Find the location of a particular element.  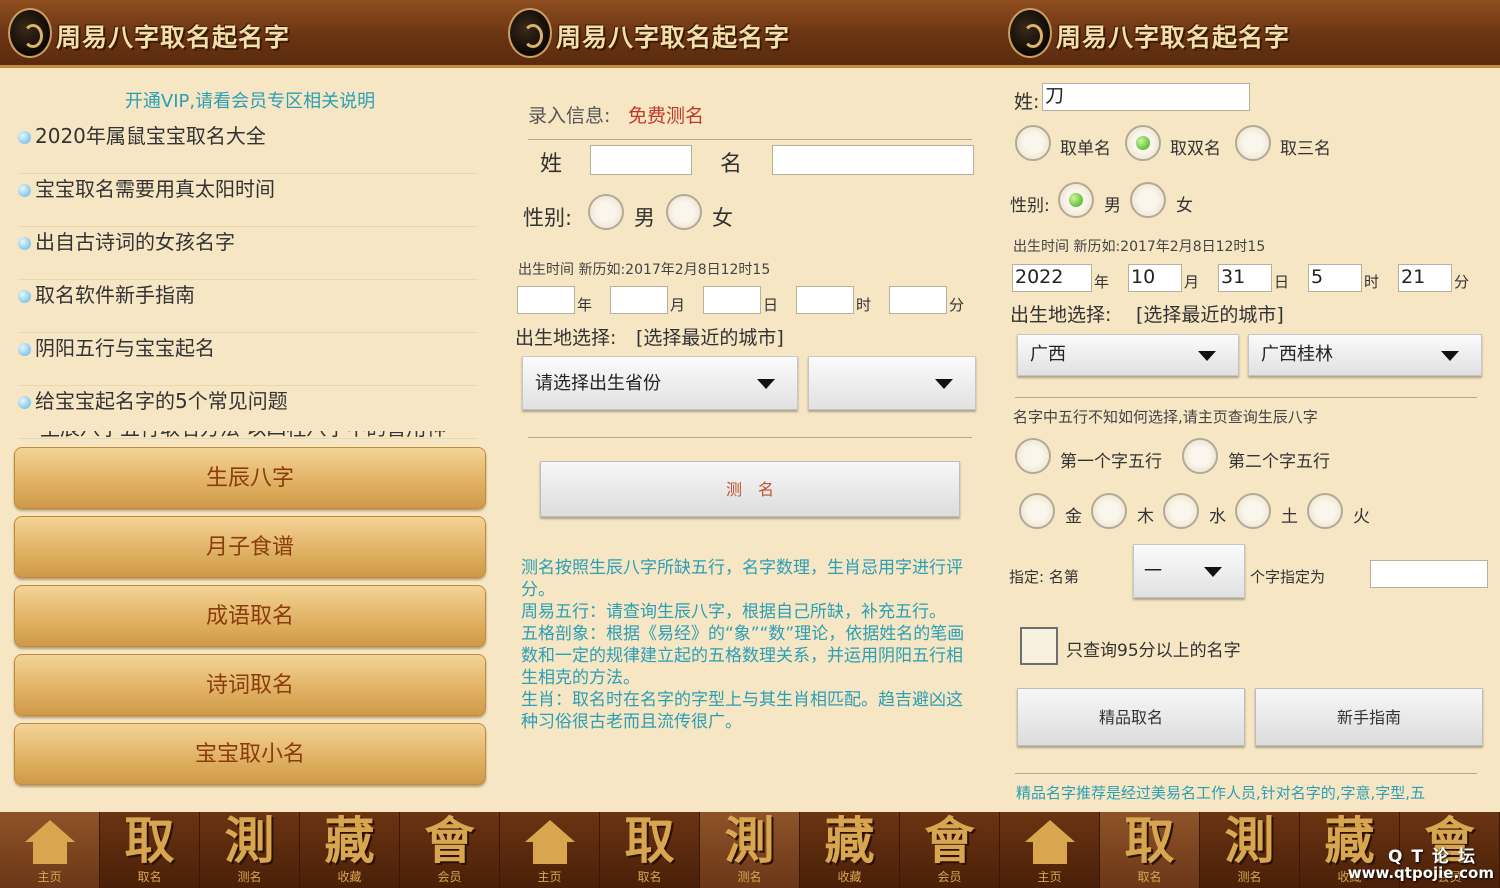

water-radio is located at coordinates (1181, 511).